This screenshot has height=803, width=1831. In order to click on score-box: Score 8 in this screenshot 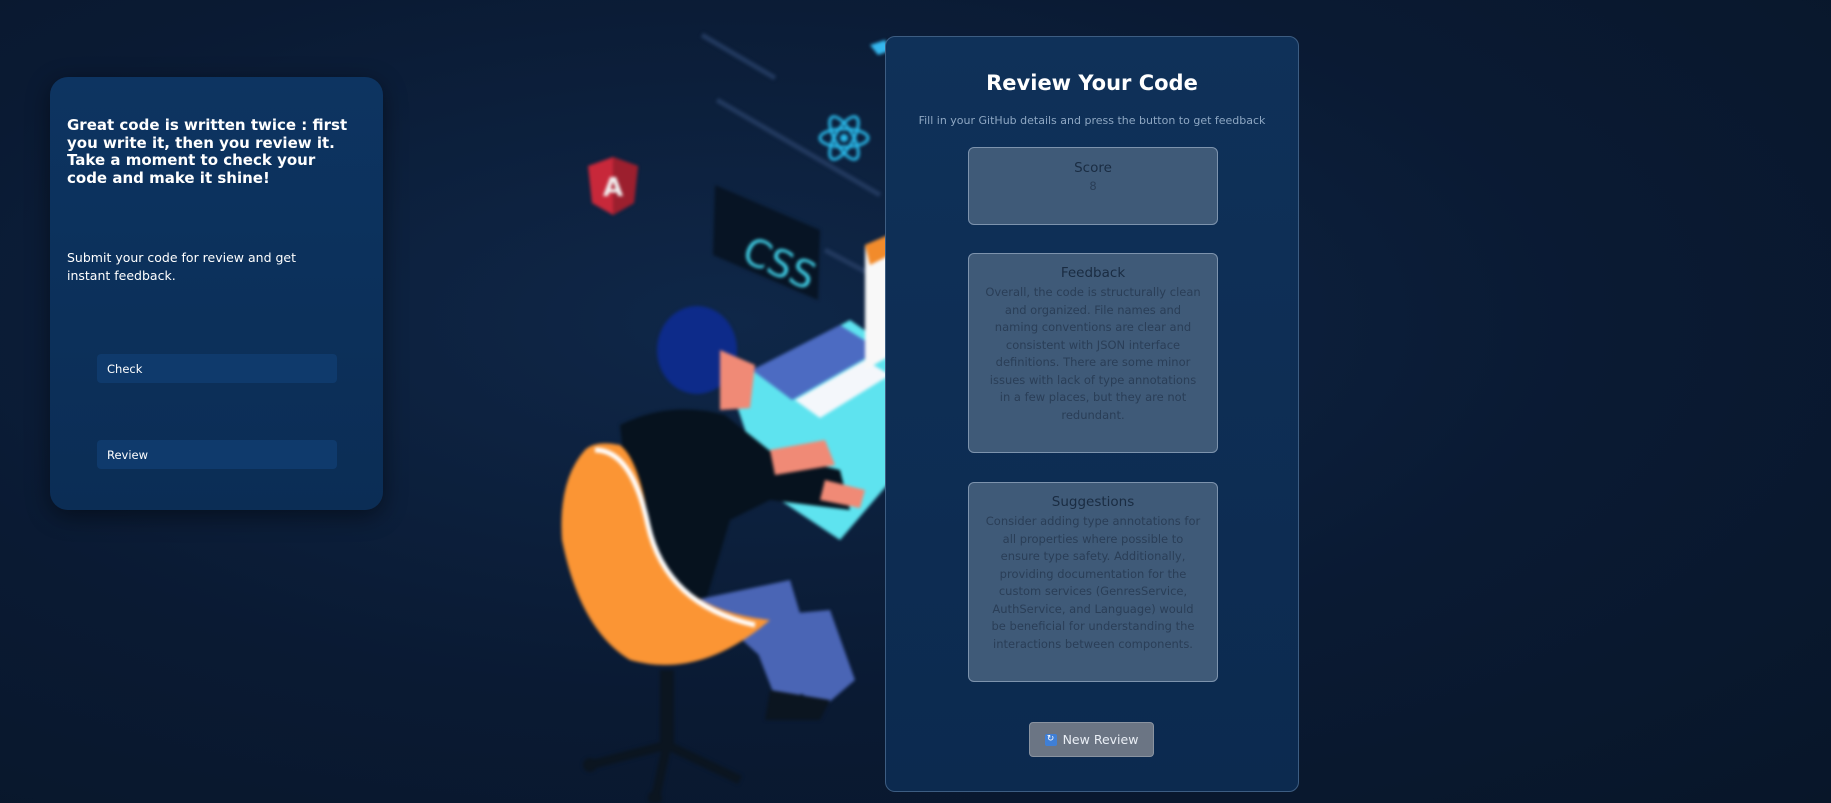, I will do `click(1093, 186)`.